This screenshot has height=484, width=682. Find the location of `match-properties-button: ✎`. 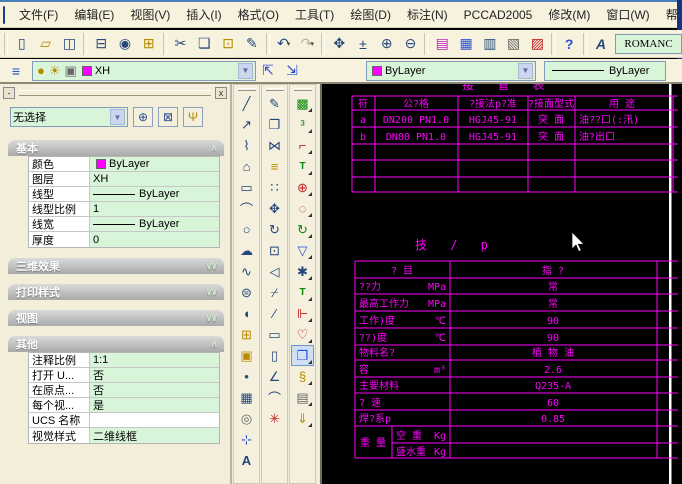

match-properties-button: ✎ is located at coordinates (252, 44).